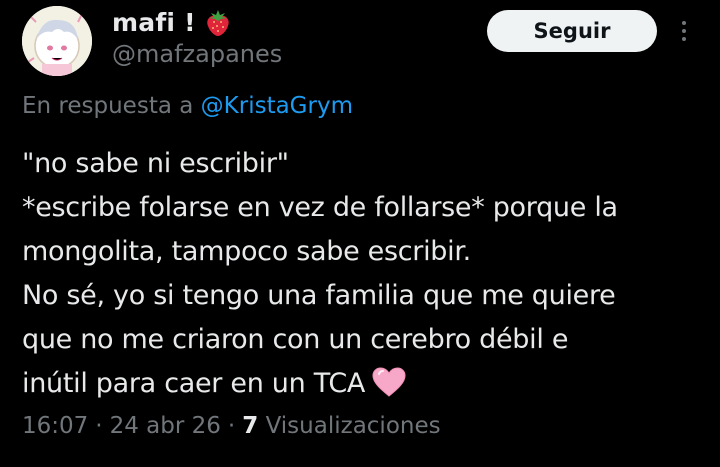 This screenshot has height=467, width=720. I want to click on reply-mention-link: @KristaGrym, so click(277, 106).